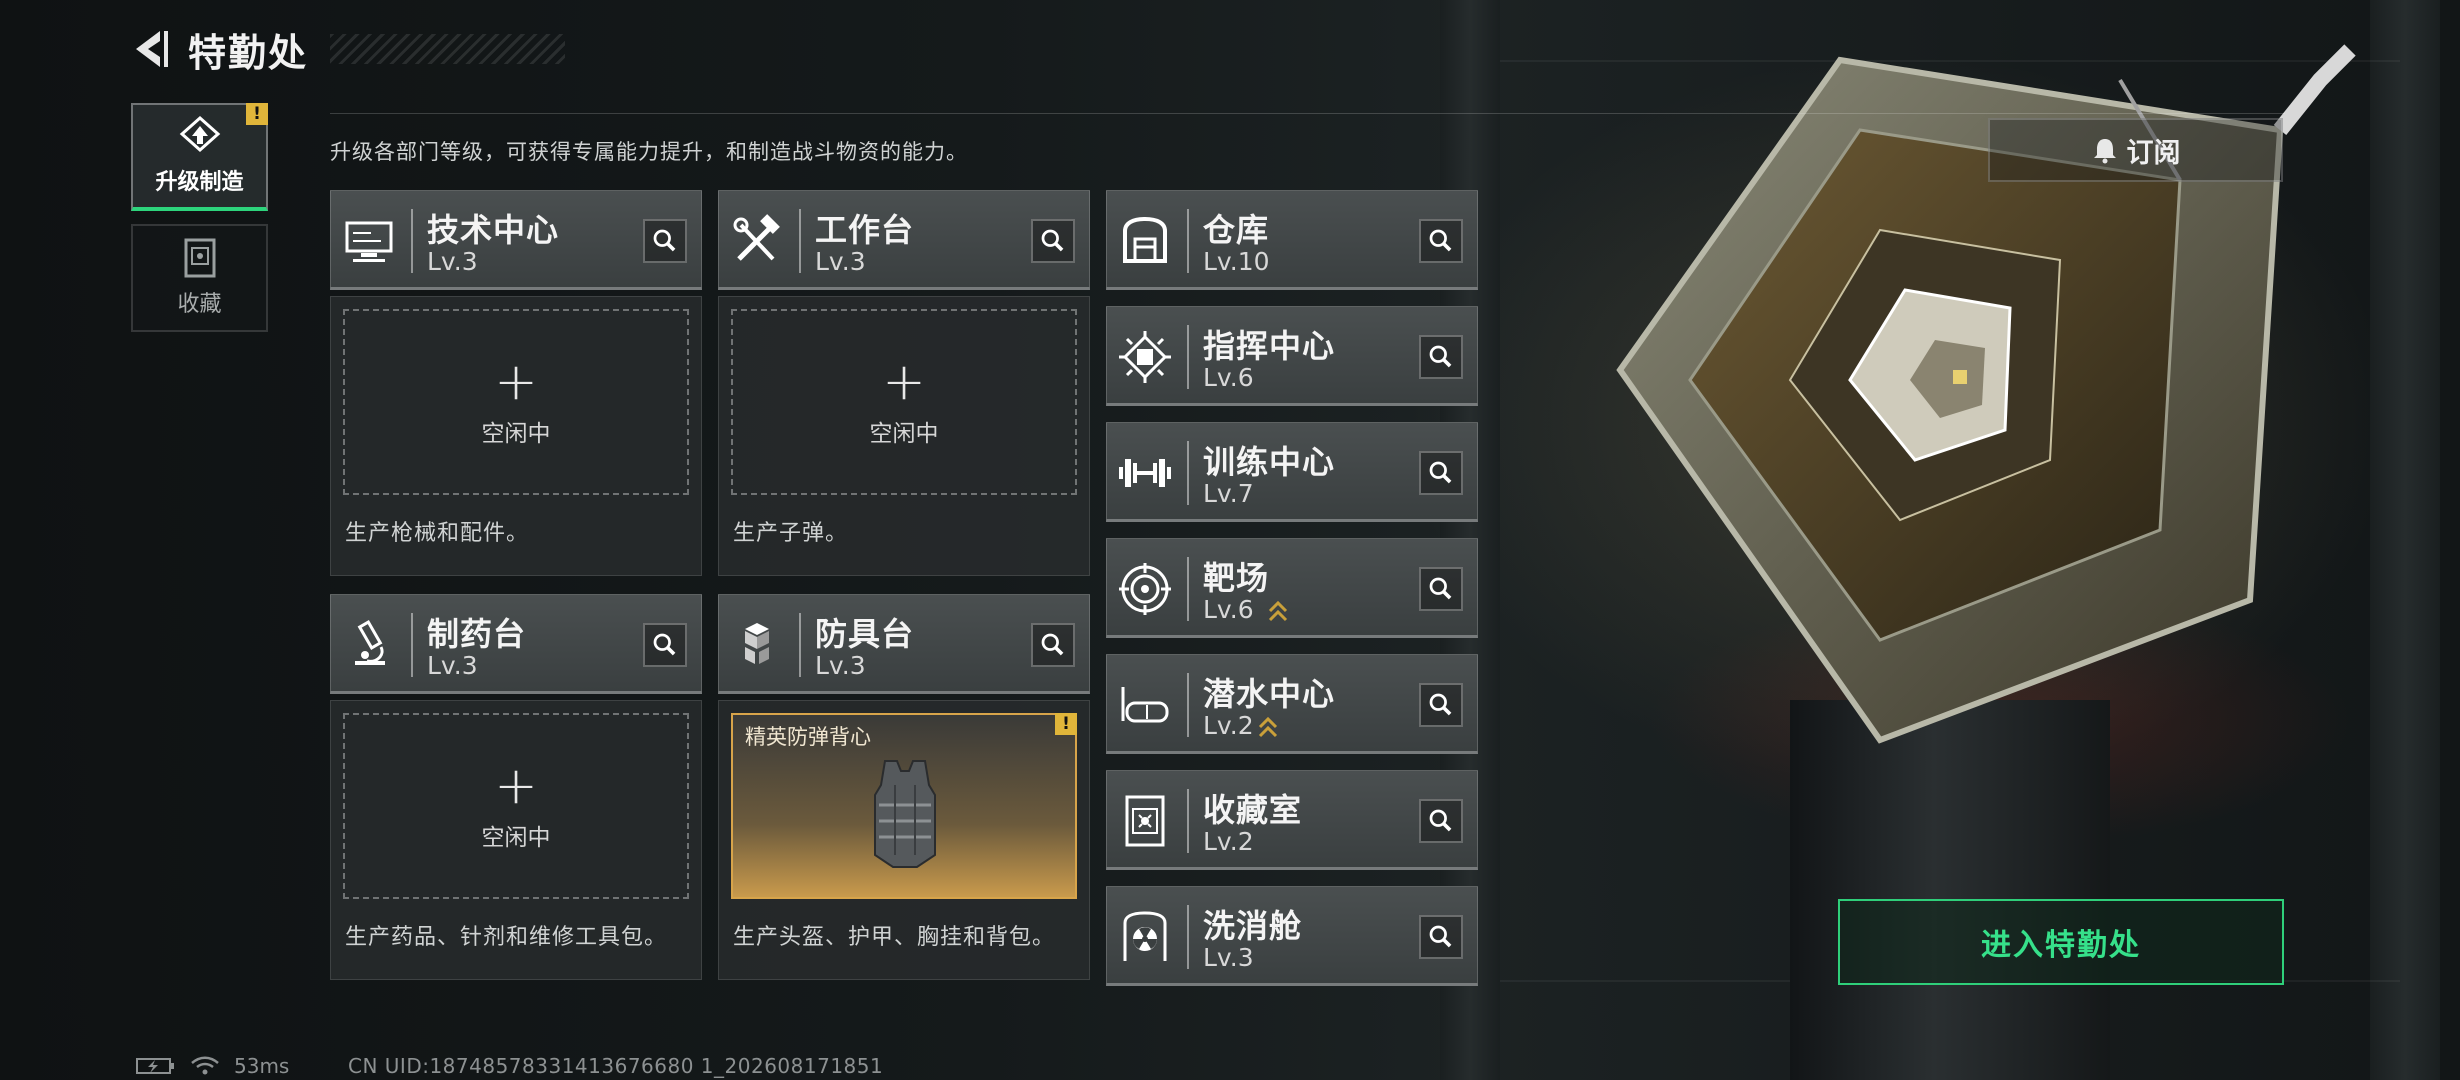  Describe the element at coordinates (257, 114) in the screenshot. I see `alert-badge: !` at that location.